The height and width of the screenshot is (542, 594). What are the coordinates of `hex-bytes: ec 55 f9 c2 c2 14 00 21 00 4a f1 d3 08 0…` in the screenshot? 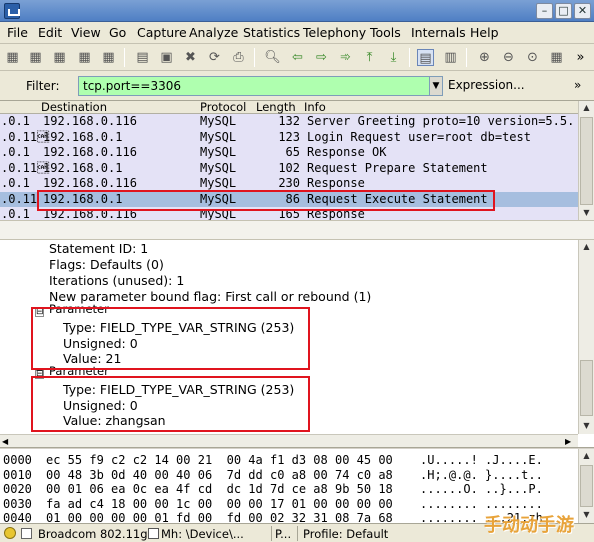 It's located at (219, 460).